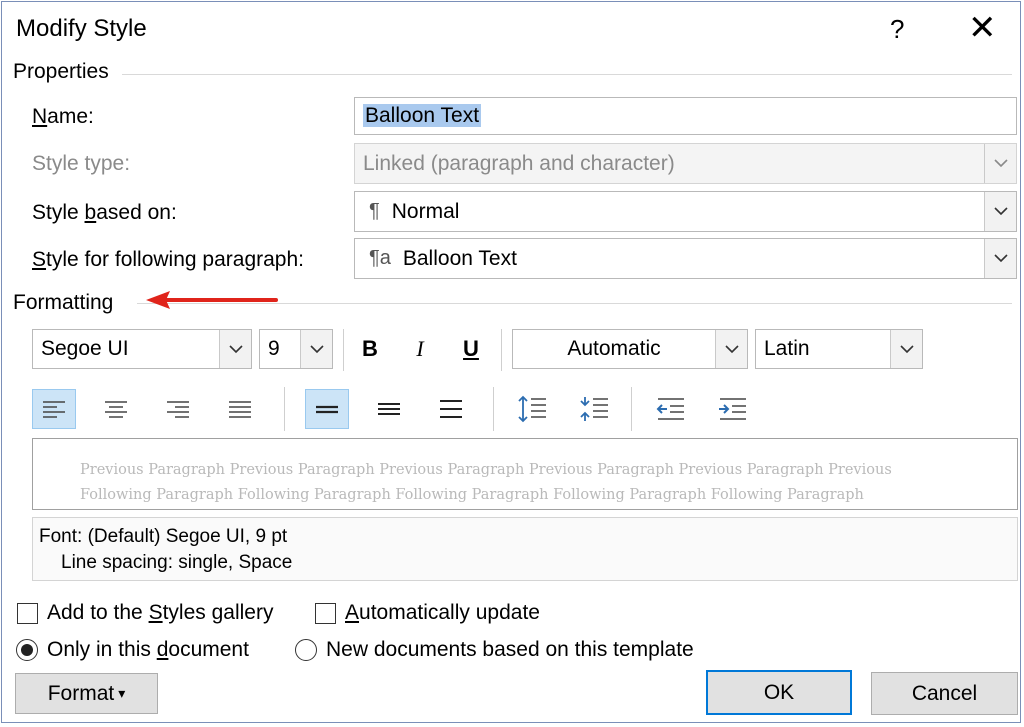 The image size is (1024, 727). What do you see at coordinates (594, 409) in the screenshot?
I see `space-after-icon` at bounding box center [594, 409].